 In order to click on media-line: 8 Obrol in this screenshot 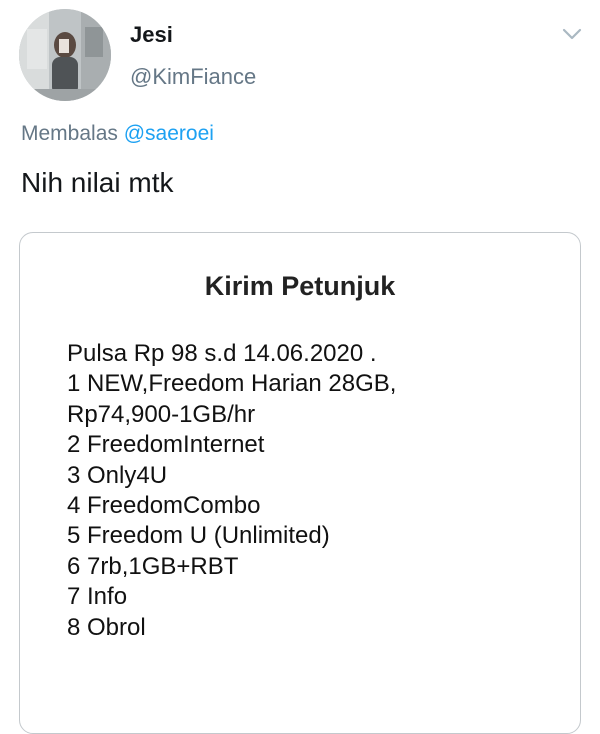, I will do `click(106, 627)`.